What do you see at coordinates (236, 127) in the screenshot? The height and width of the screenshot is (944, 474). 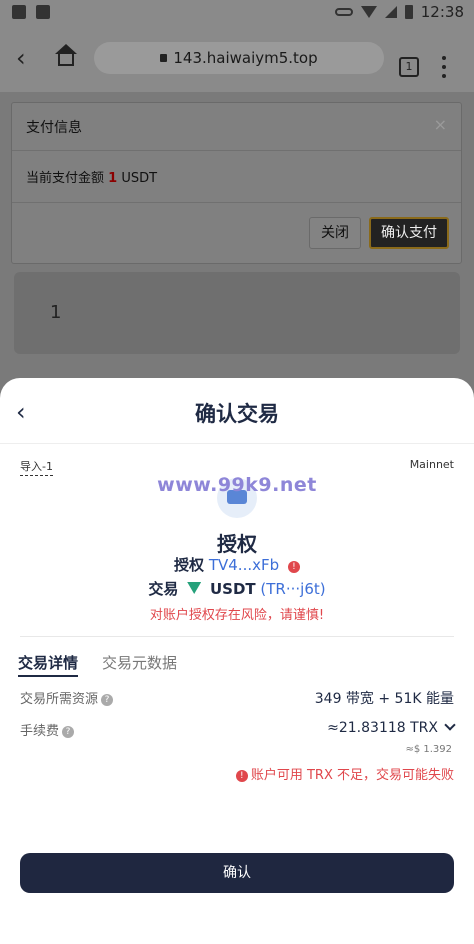 I see `dialog-header: 支付信息 ×` at bounding box center [236, 127].